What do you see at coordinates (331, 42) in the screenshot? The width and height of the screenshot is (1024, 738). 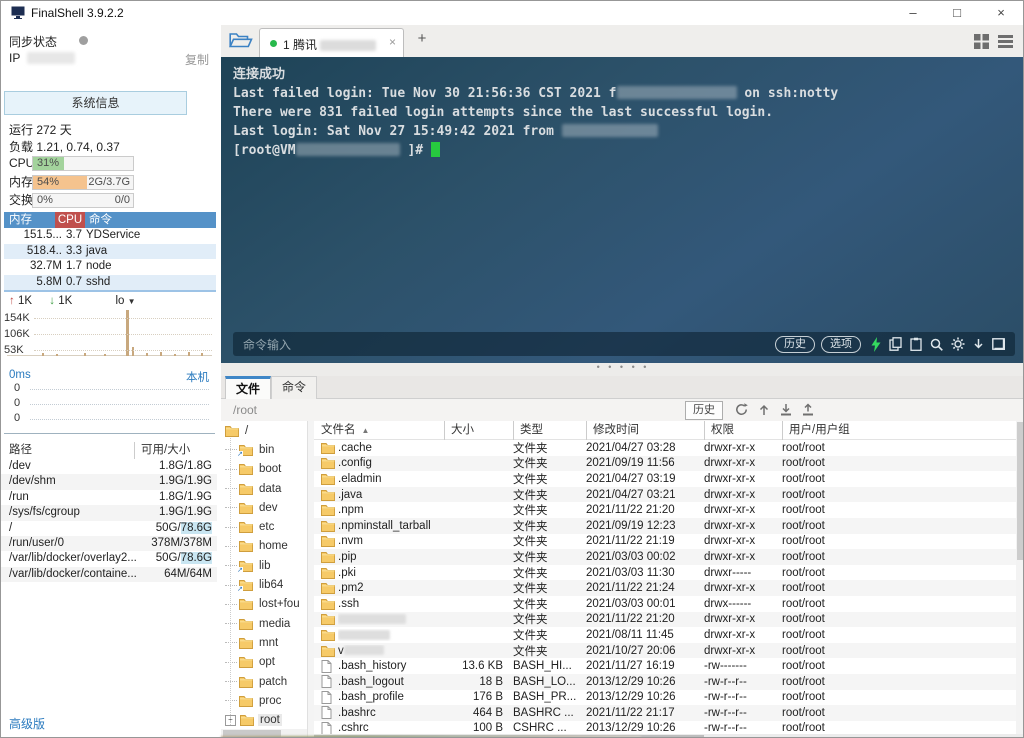 I see `session-tab: 1 腾讯 ×` at bounding box center [331, 42].